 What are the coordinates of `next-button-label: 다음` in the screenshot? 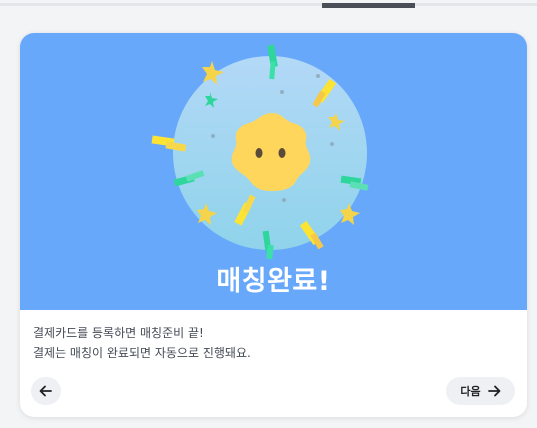 It's located at (470, 391).